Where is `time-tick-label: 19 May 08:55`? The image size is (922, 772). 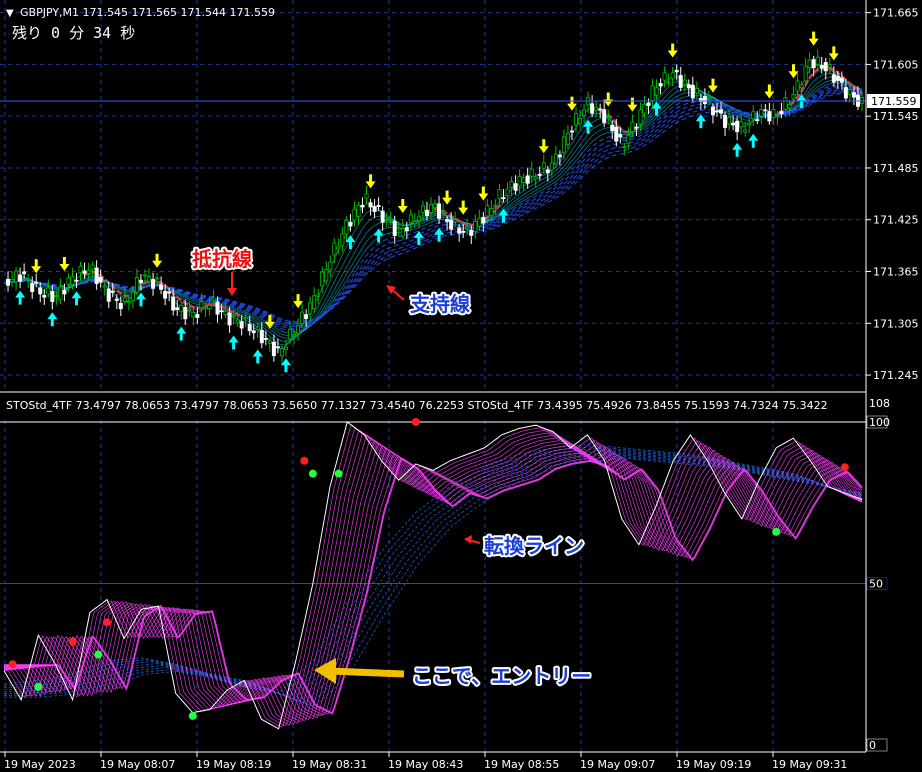 time-tick-label: 19 May 08:55 is located at coordinates (521, 764).